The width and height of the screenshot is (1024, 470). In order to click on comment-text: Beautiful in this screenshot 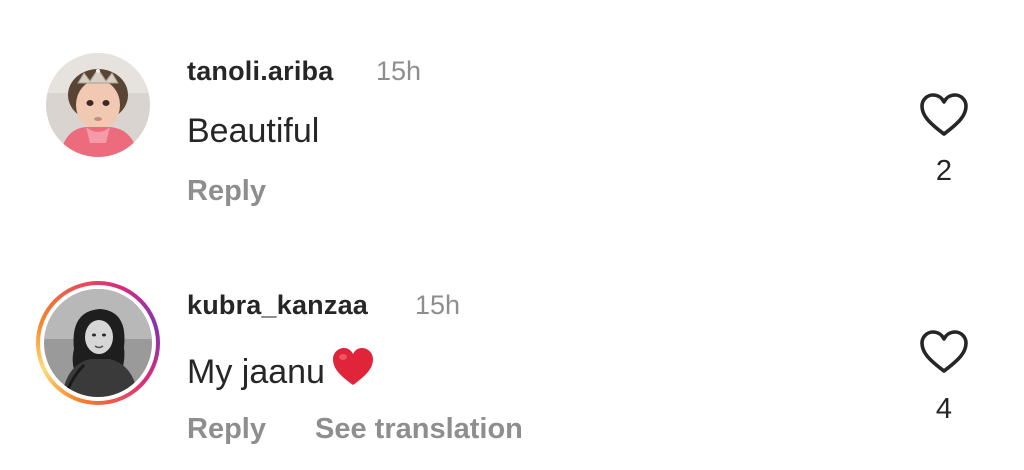, I will do `click(253, 131)`.